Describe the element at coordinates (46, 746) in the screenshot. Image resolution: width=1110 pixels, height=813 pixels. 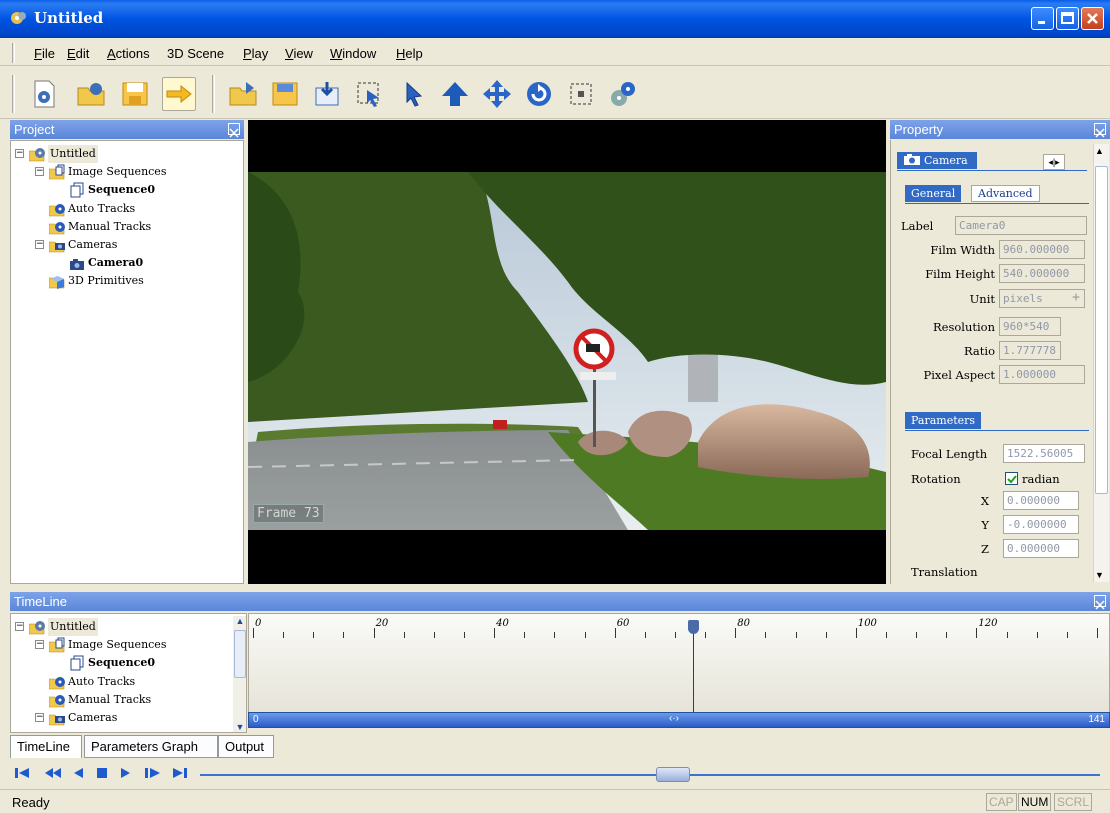
I see `tab-timeline: TimeLine` at that location.